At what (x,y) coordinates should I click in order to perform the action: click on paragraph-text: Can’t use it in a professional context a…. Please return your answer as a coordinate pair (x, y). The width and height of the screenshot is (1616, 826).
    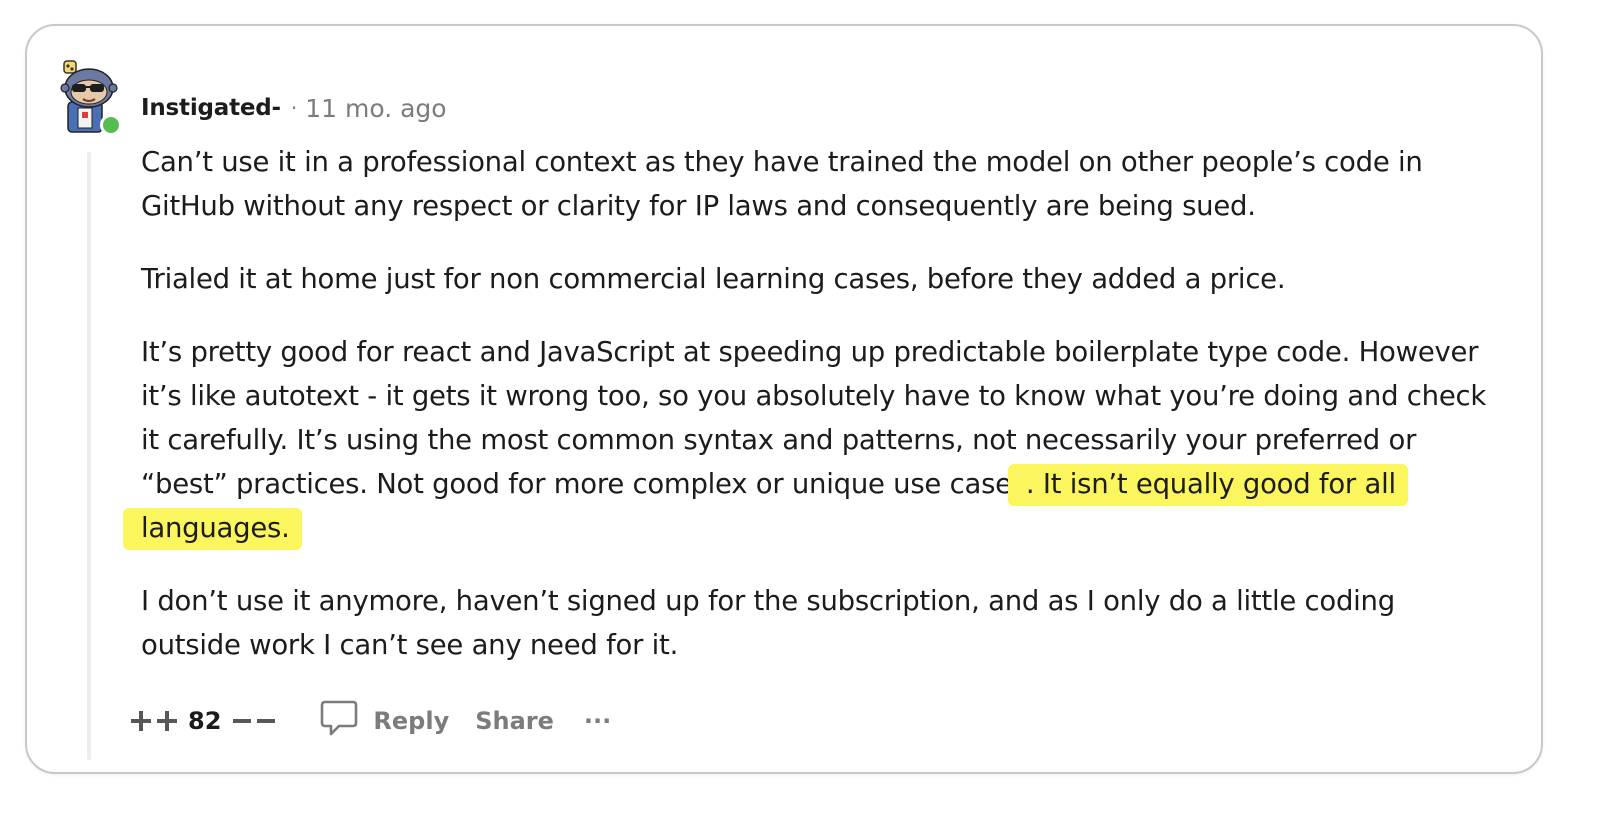
    Looking at the image, I should click on (782, 184).